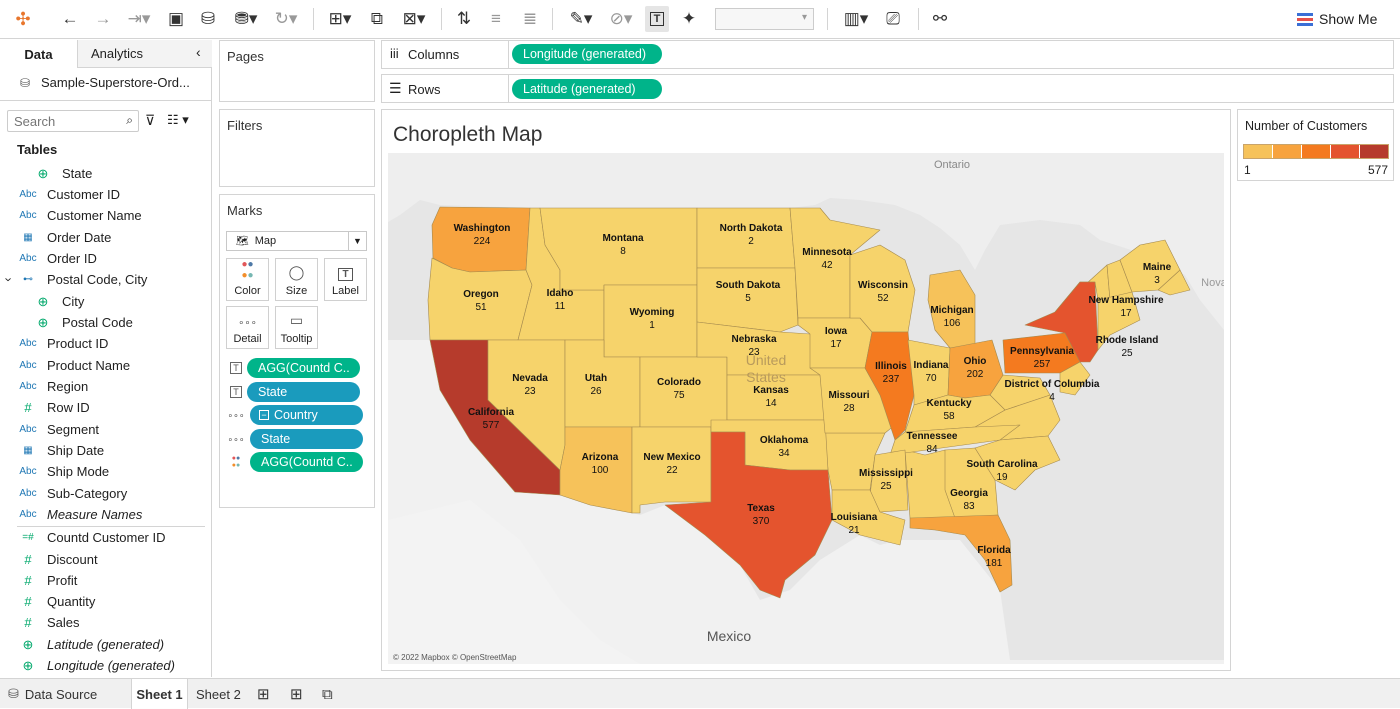  What do you see at coordinates (464, 19) in the screenshot?
I see `swap-icon: ⇅` at bounding box center [464, 19].